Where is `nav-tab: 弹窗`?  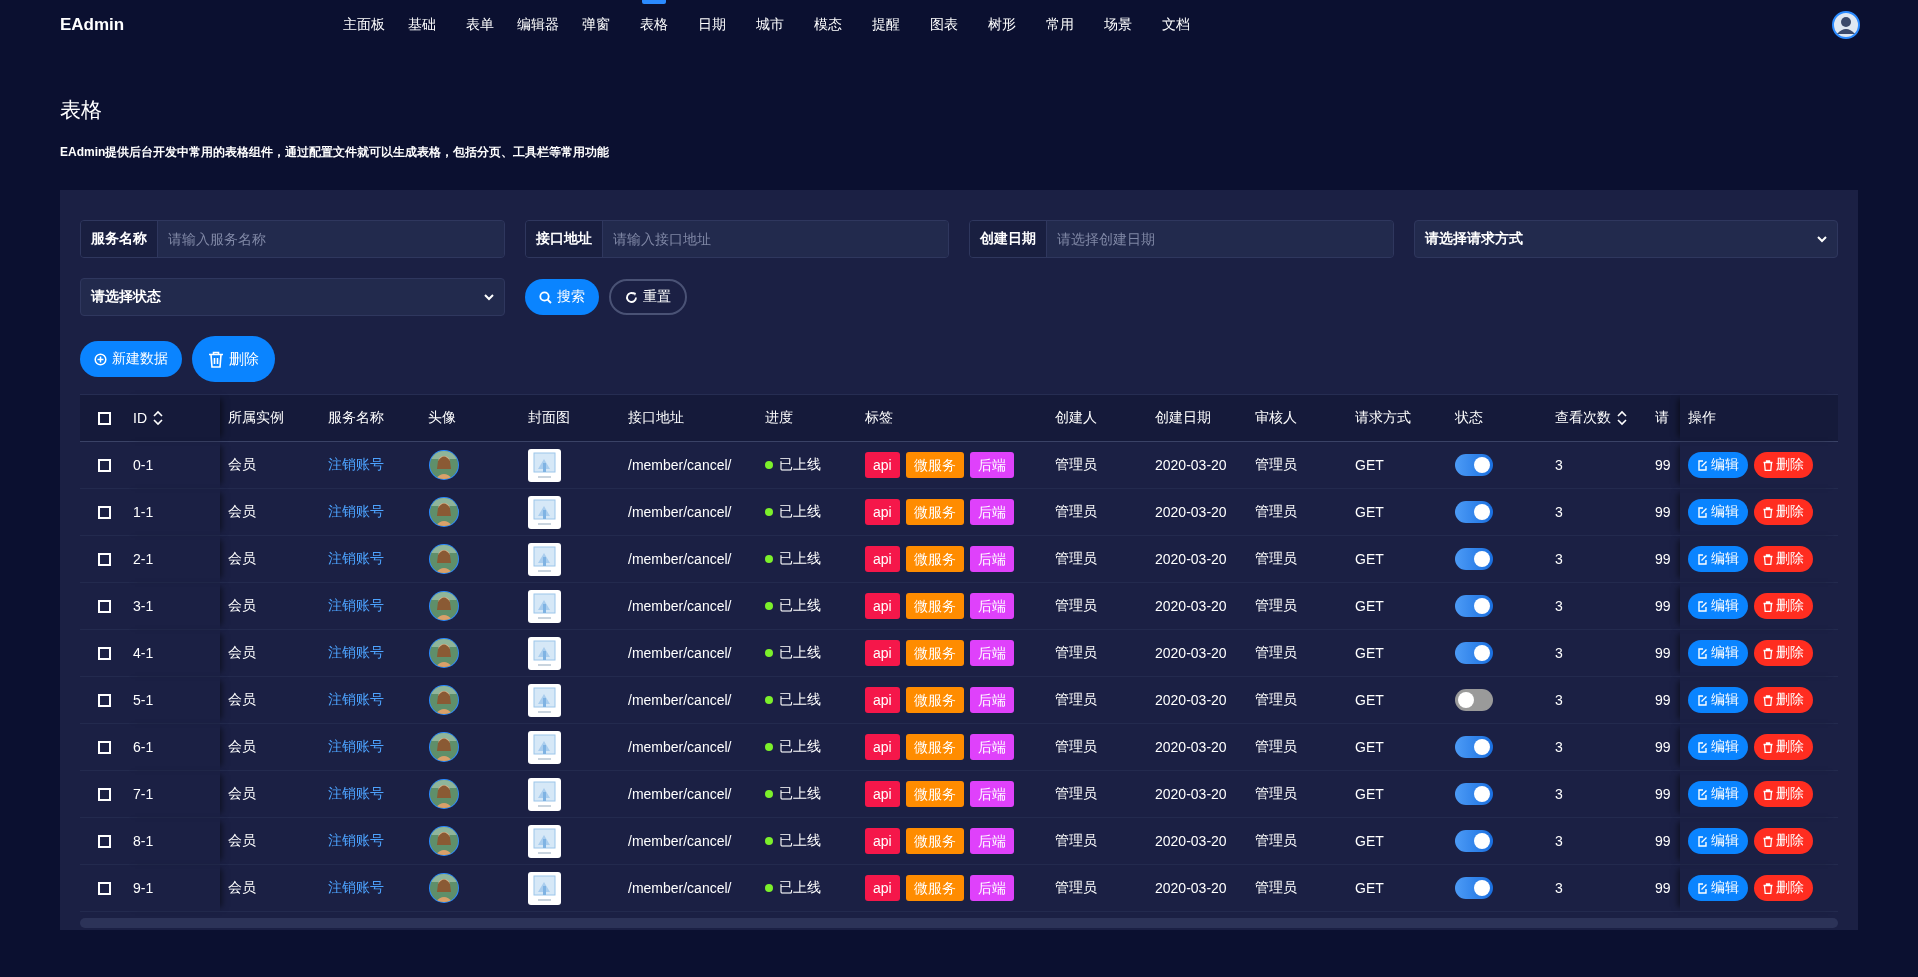 nav-tab: 弹窗 is located at coordinates (596, 25).